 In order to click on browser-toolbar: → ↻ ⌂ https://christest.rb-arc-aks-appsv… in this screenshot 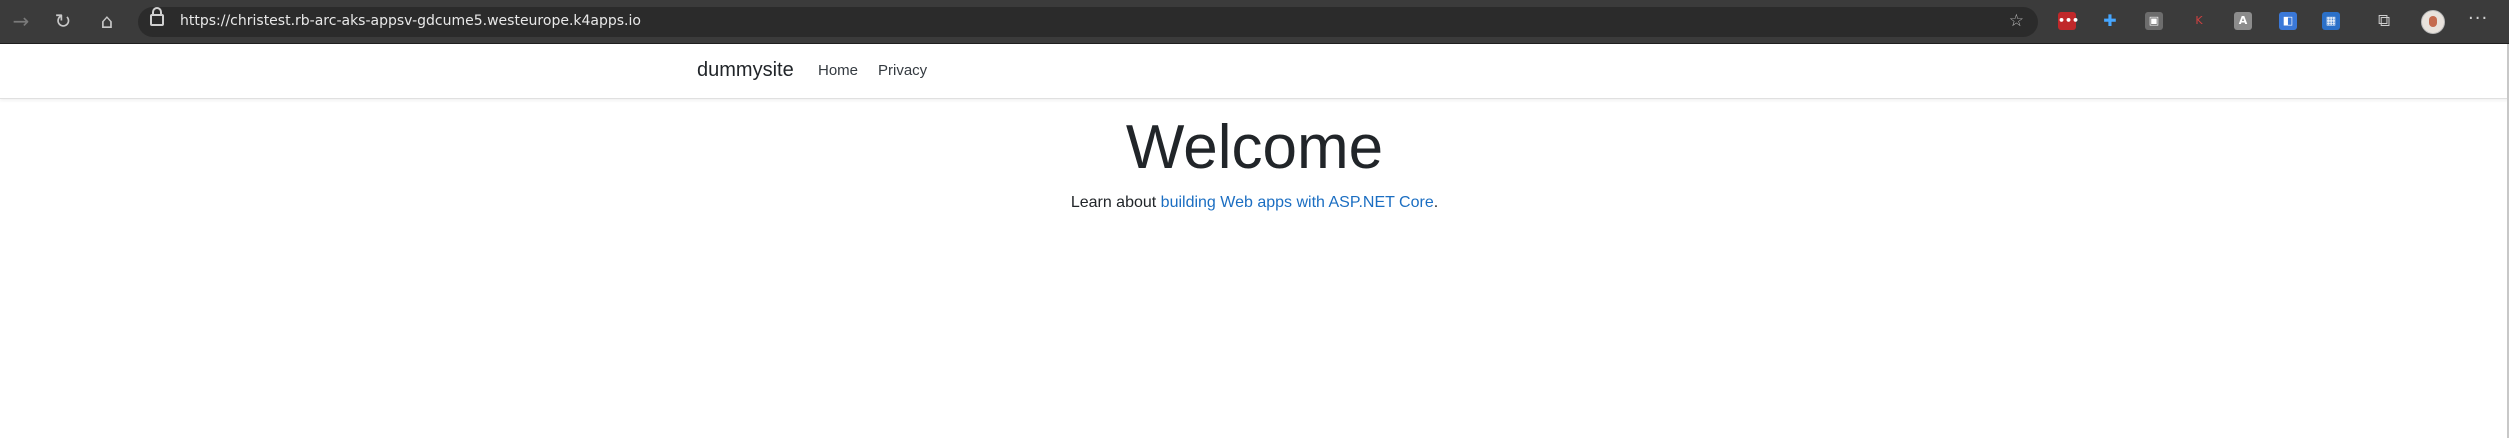, I will do `click(1254, 22)`.